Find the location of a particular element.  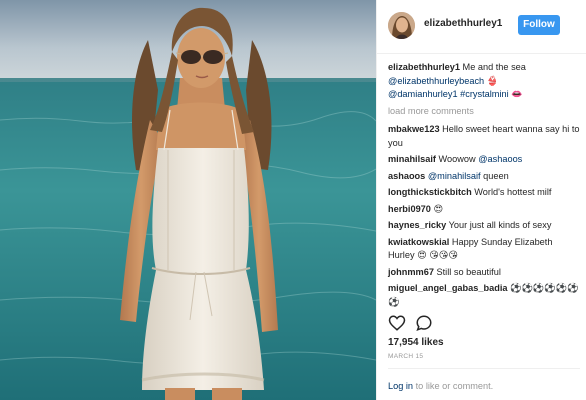

caption-username: elizabethhurley1 is located at coordinates (424, 67).